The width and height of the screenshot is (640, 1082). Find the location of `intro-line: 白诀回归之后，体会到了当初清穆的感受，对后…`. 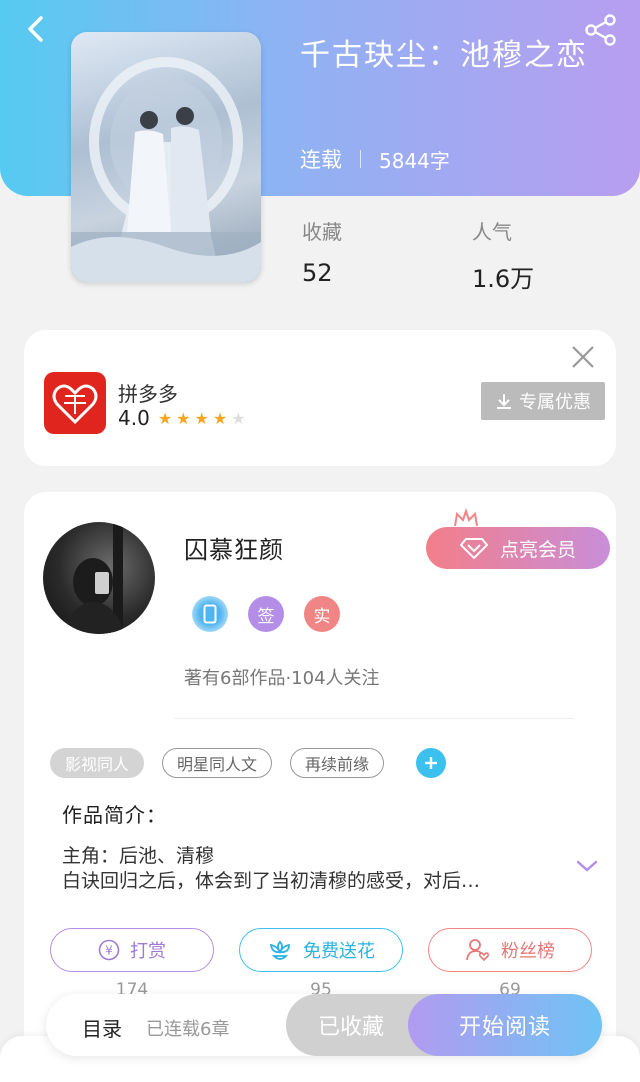

intro-line: 白诀回归之后，体会到了当初清穆的感受，对后… is located at coordinates (271, 881).